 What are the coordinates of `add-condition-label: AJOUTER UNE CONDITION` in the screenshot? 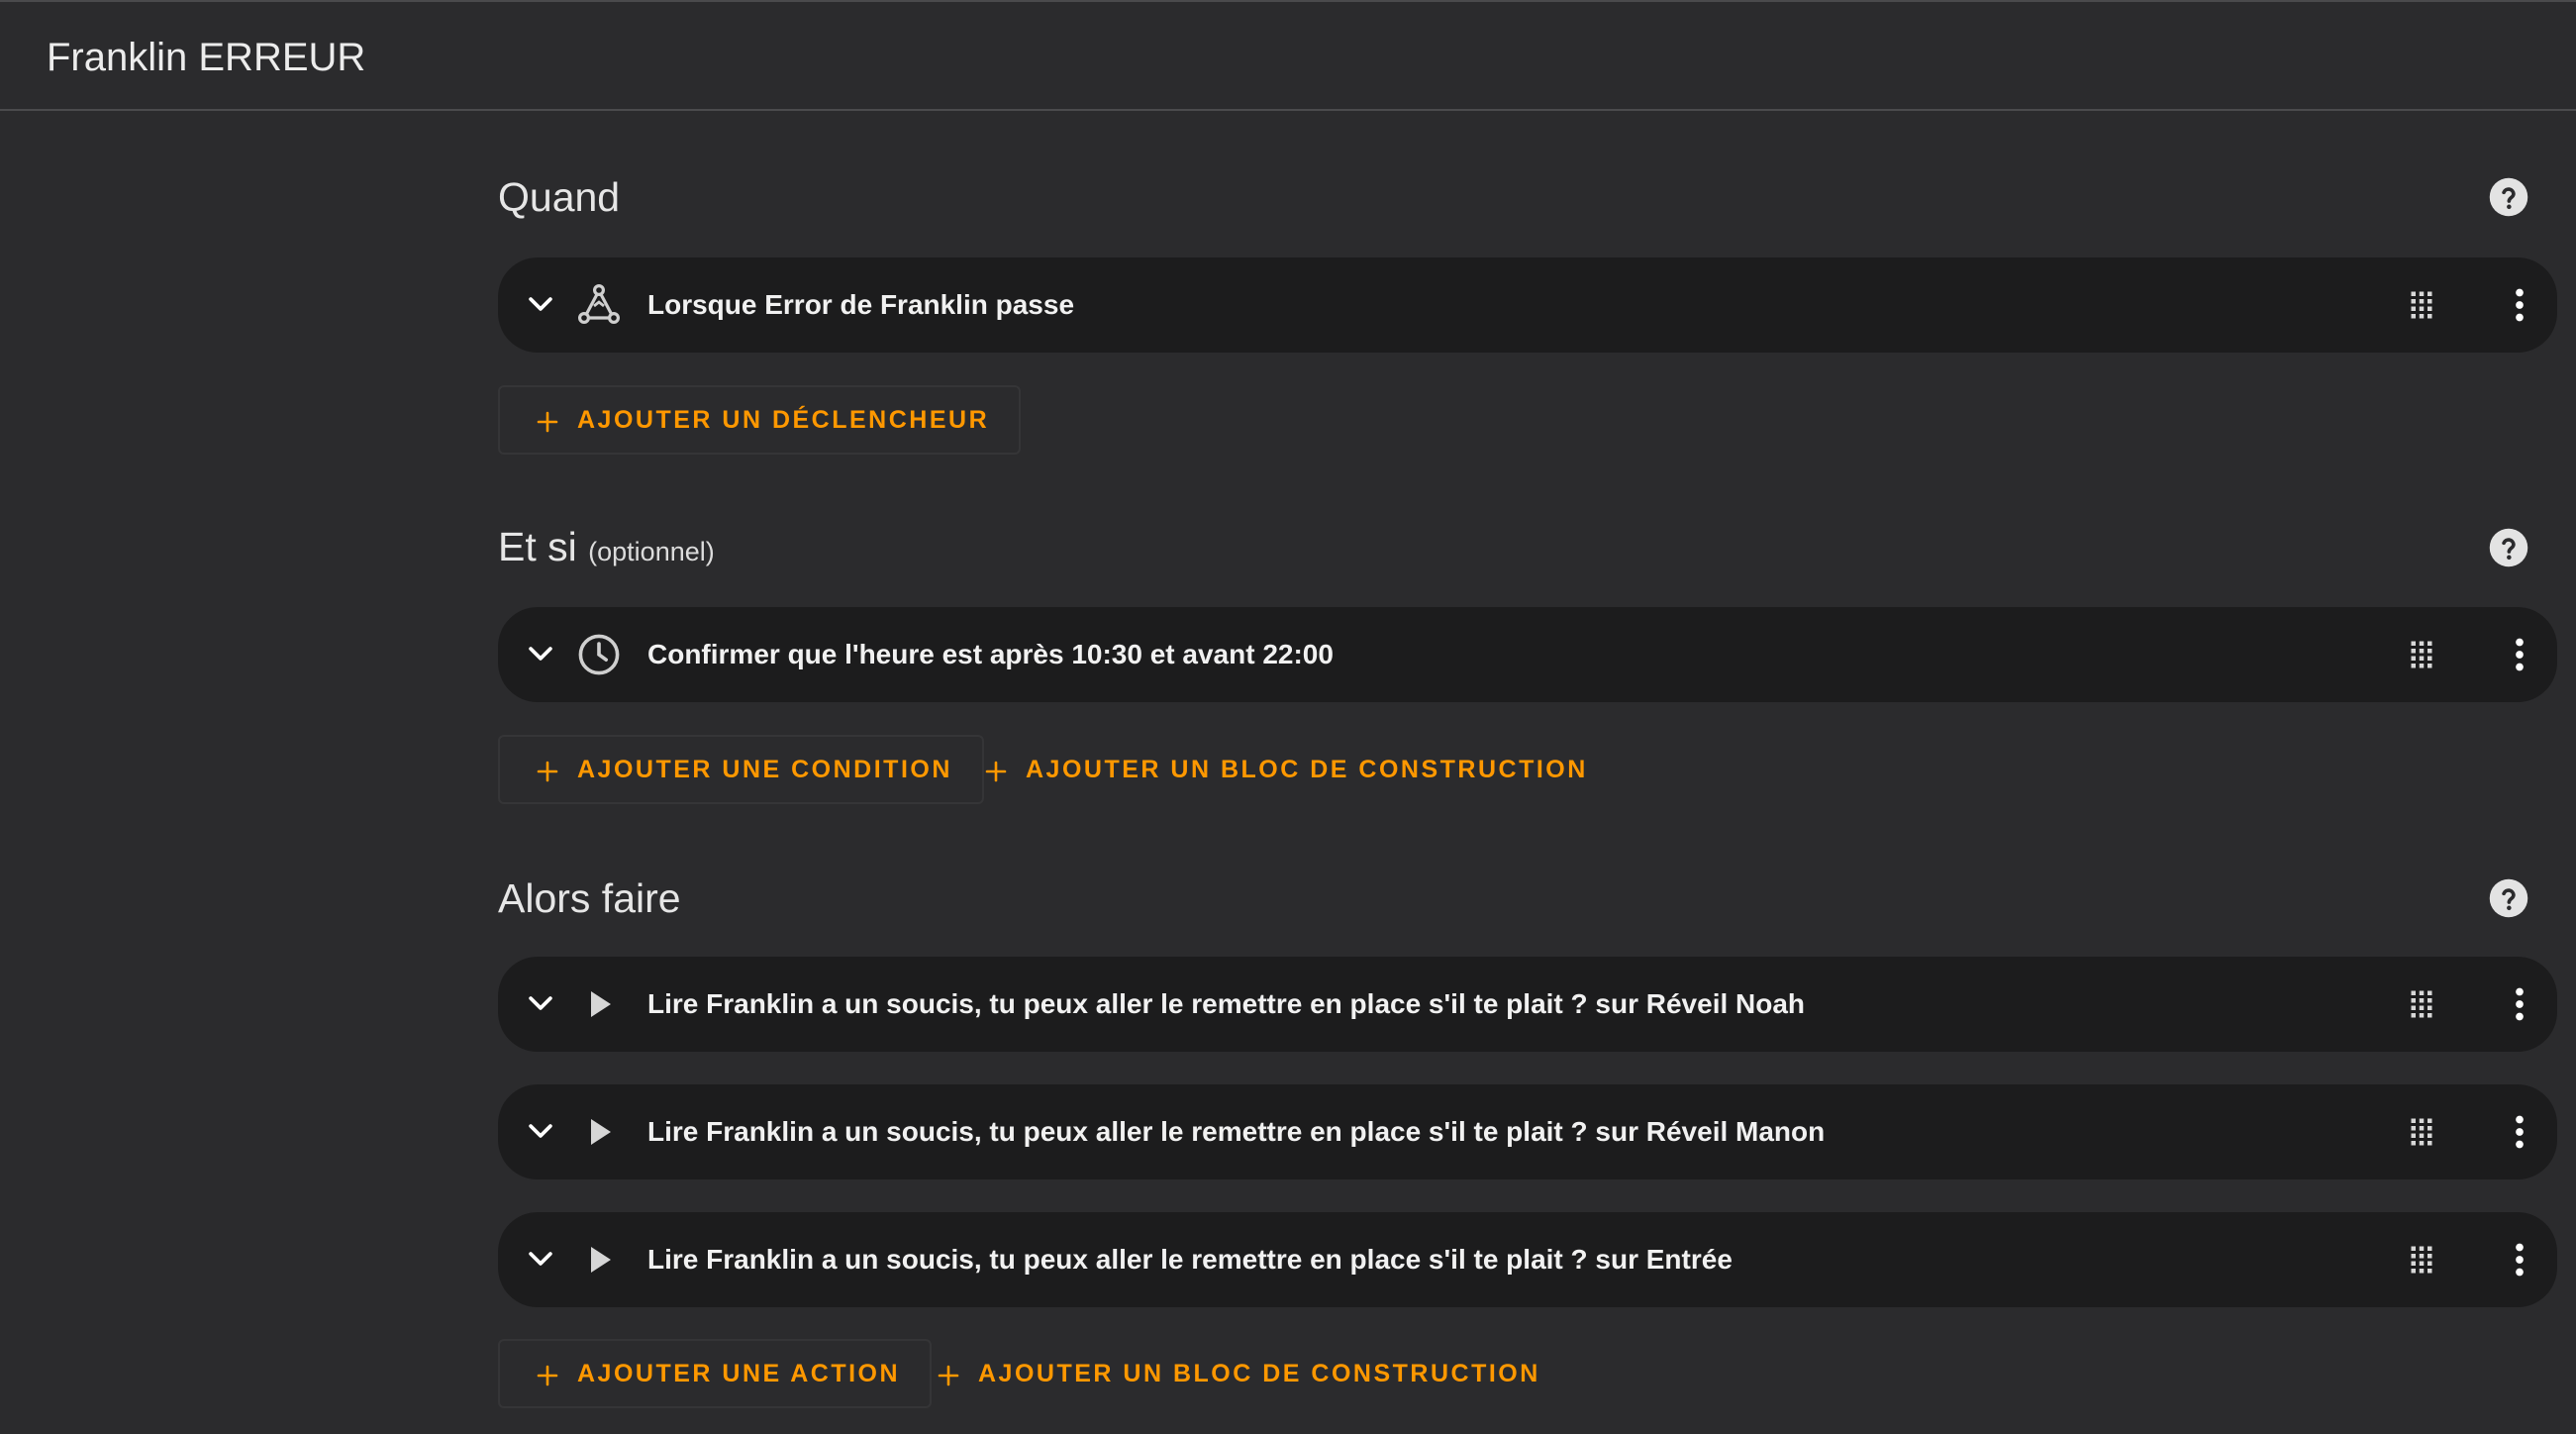 It's located at (765, 769).